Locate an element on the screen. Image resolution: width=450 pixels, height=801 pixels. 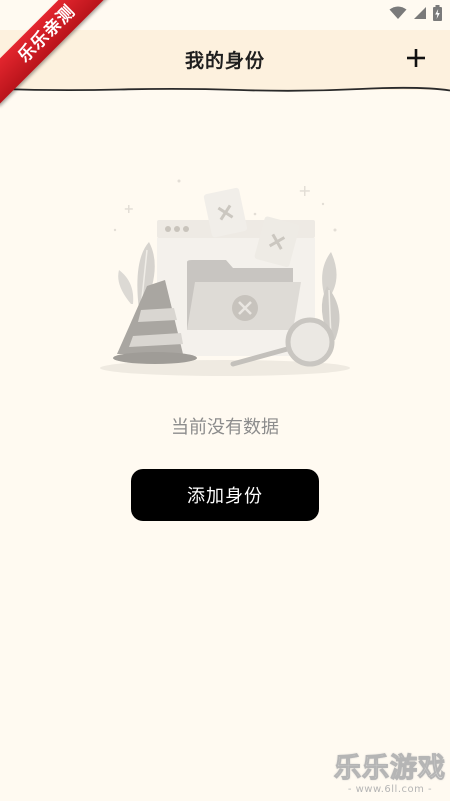
signal-icon is located at coordinates (420, 13).